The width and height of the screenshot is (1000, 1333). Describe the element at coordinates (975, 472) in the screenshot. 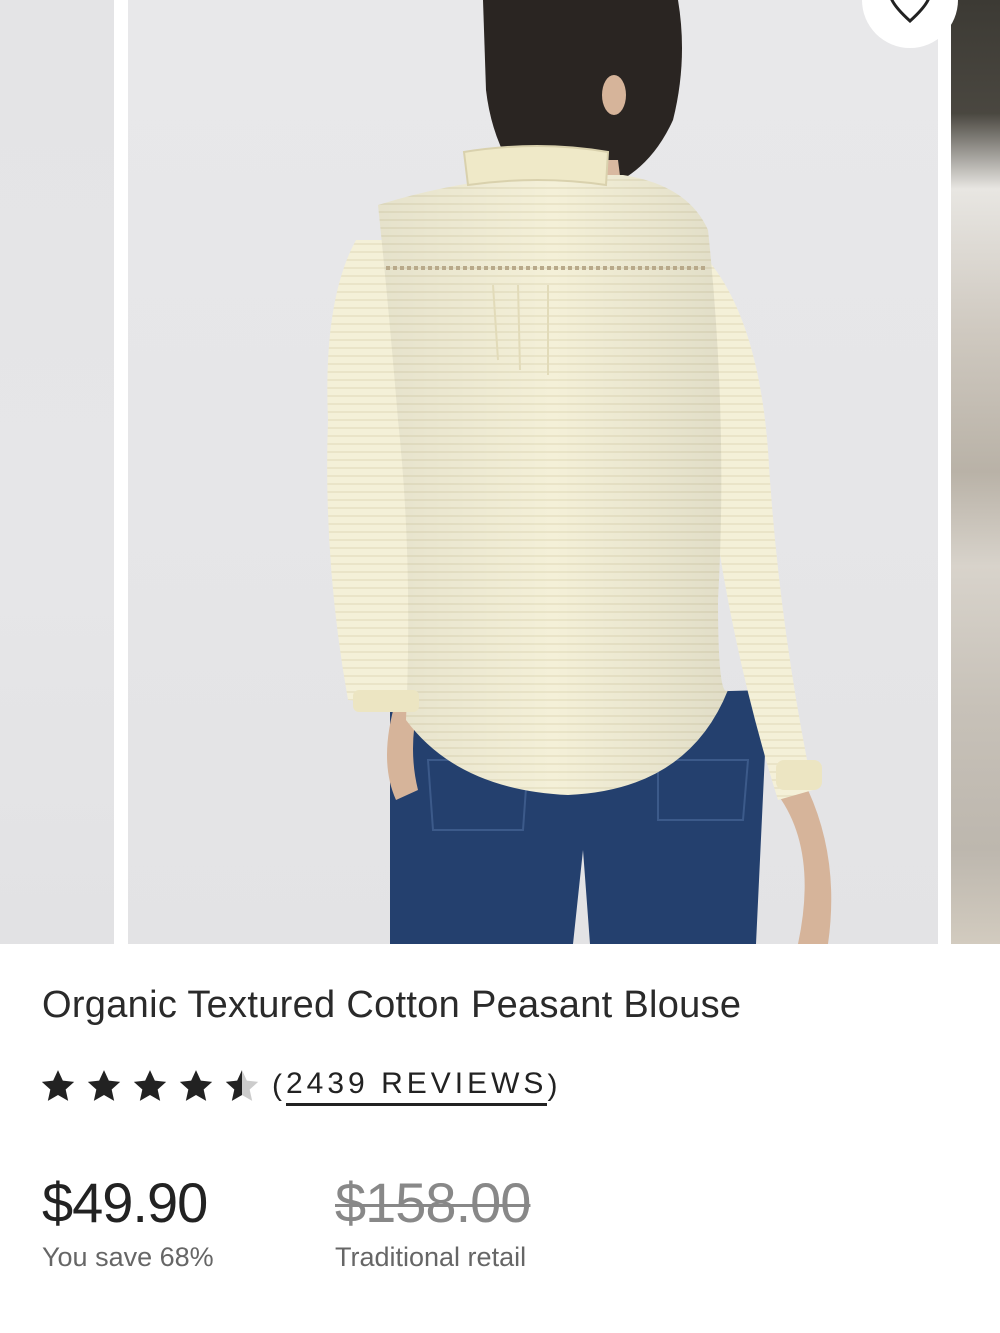

I see `next-image-slide` at that location.